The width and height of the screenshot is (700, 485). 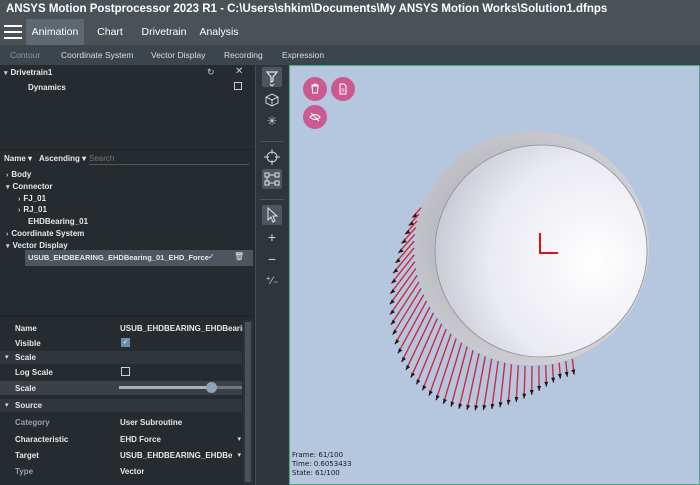 What do you see at coordinates (58, 221) in the screenshot?
I see `tree-item-ehd: EHDBearing_01` at bounding box center [58, 221].